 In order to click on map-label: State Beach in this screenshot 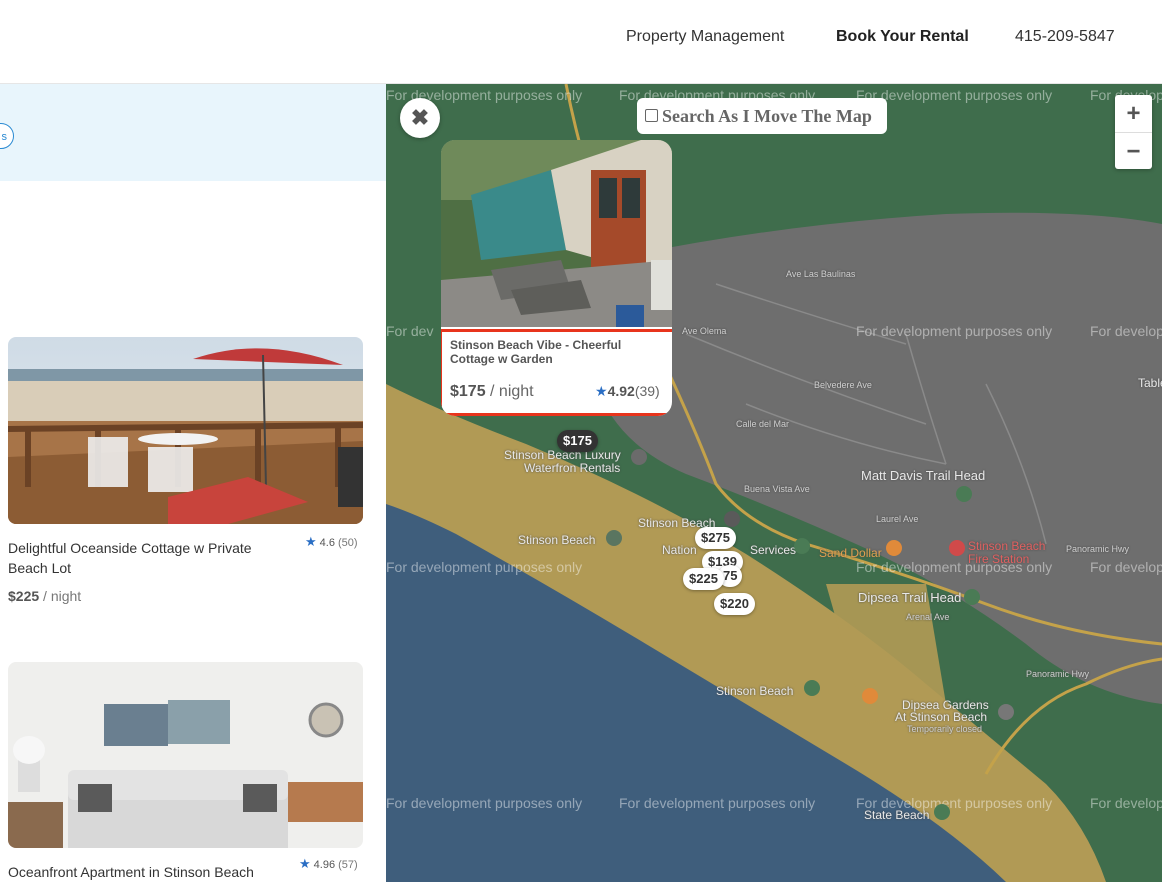, I will do `click(897, 815)`.